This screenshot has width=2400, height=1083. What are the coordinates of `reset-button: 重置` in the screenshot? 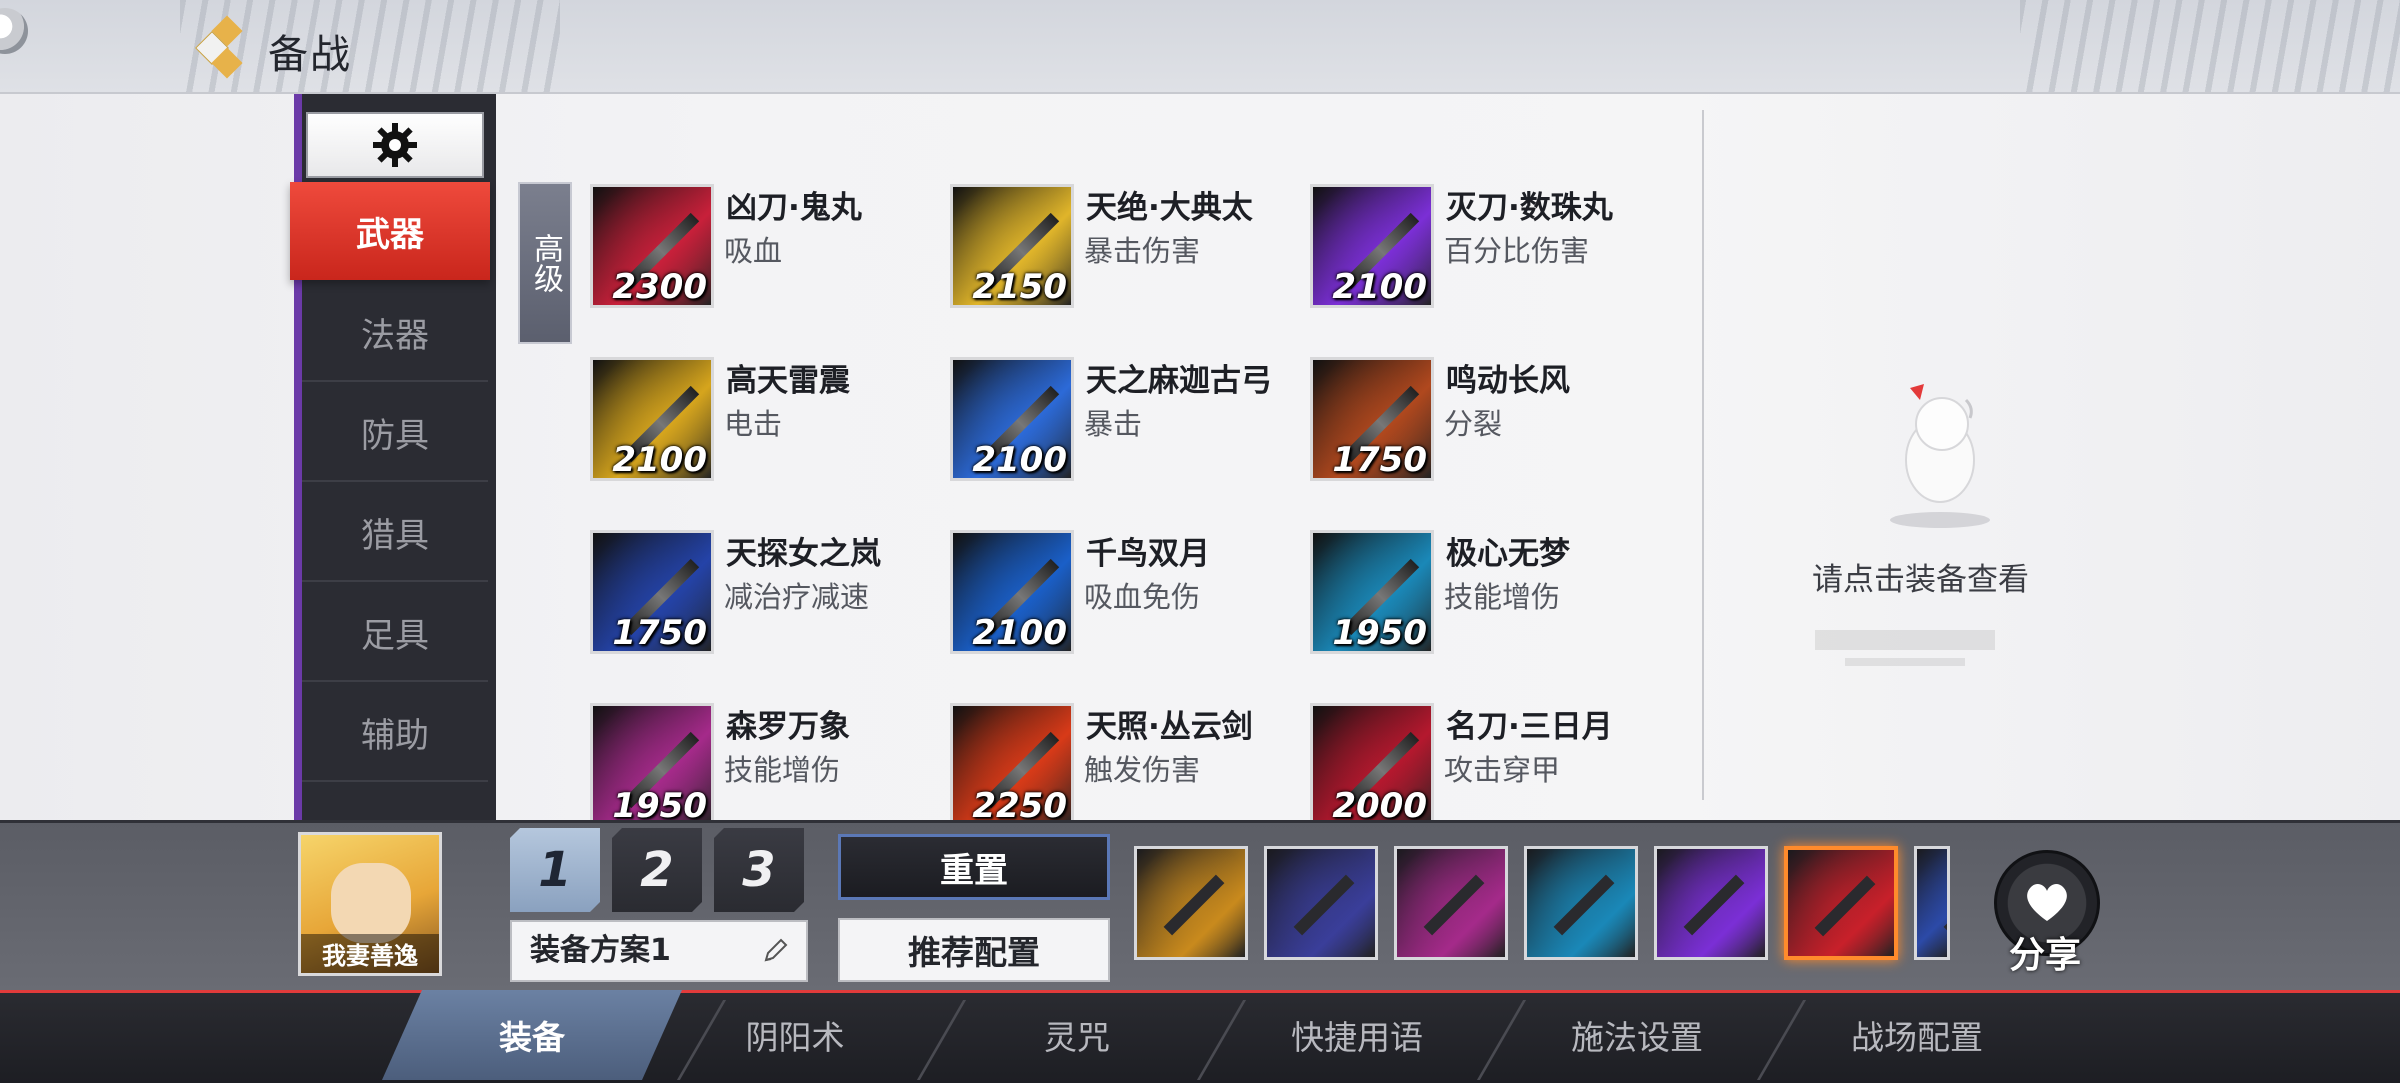 It's located at (974, 867).